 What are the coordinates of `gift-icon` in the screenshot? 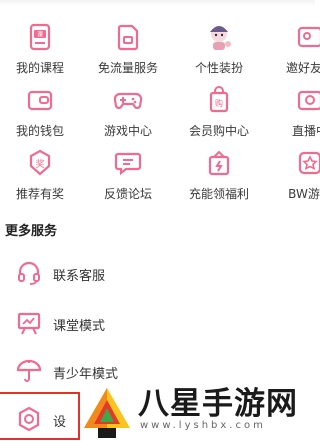 It's located at (219, 163).